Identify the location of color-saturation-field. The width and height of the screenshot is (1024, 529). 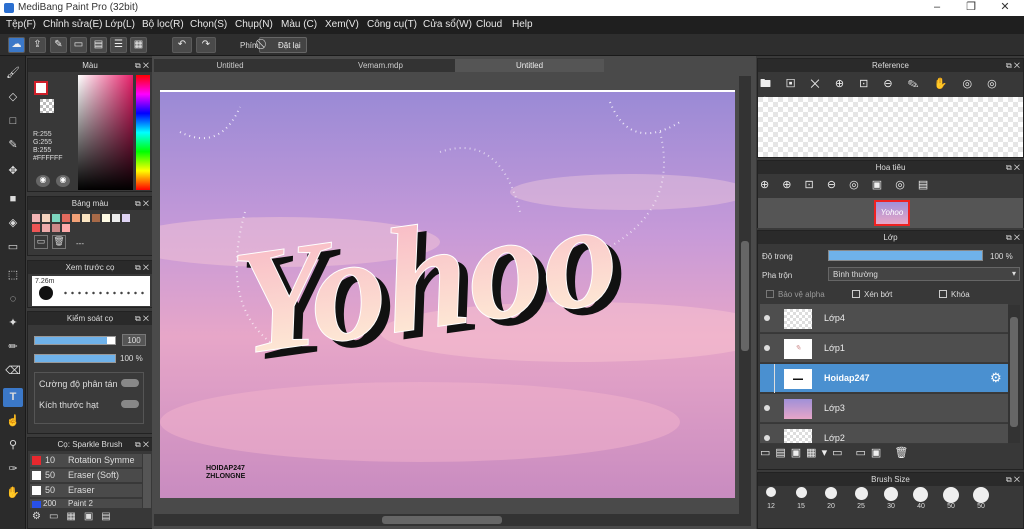
(105, 132).